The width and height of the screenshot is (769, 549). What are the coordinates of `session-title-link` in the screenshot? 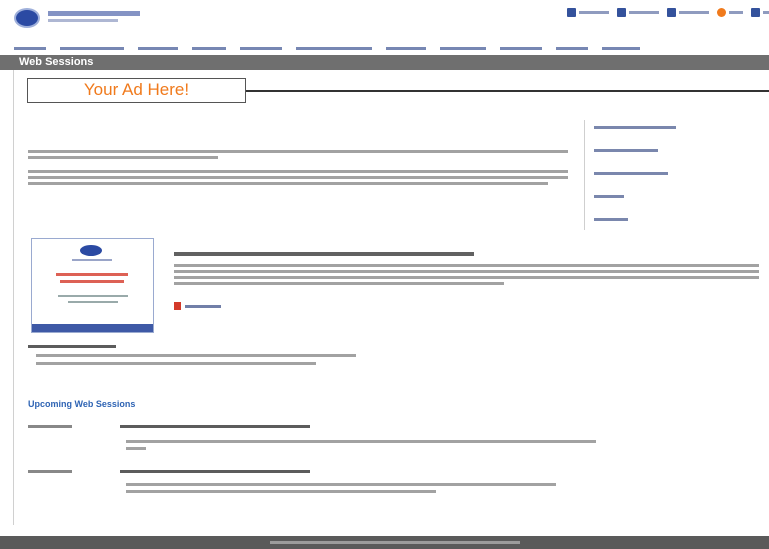 It's located at (324, 254).